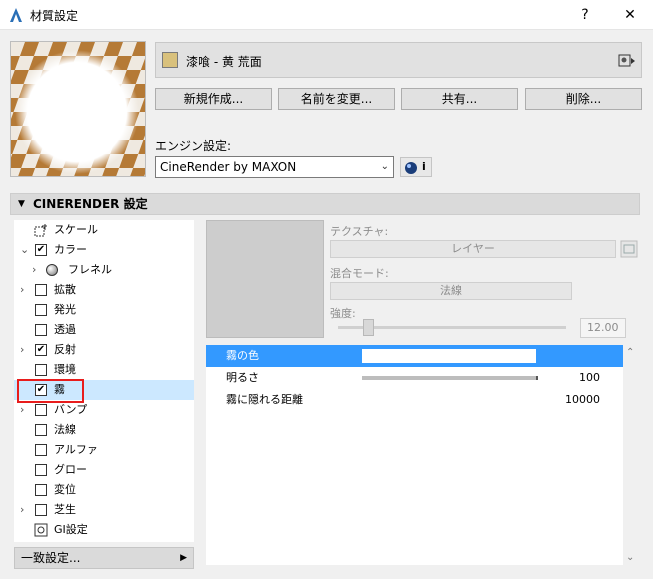 This screenshot has height=579, width=653. What do you see at coordinates (398, 60) in the screenshot?
I see `material-name-bar: 漆喰 - 黄 荒面` at bounding box center [398, 60].